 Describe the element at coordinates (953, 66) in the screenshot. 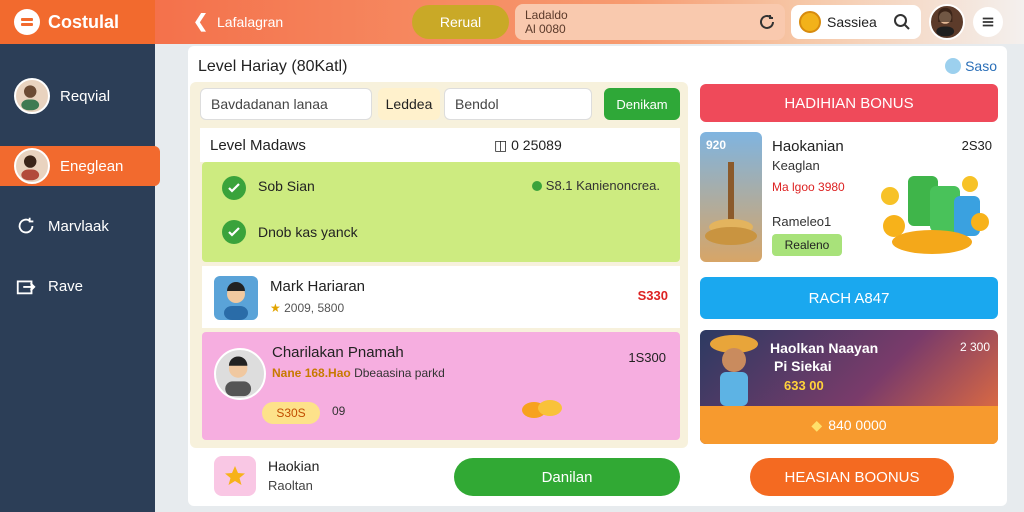

I see `dot-icon` at that location.